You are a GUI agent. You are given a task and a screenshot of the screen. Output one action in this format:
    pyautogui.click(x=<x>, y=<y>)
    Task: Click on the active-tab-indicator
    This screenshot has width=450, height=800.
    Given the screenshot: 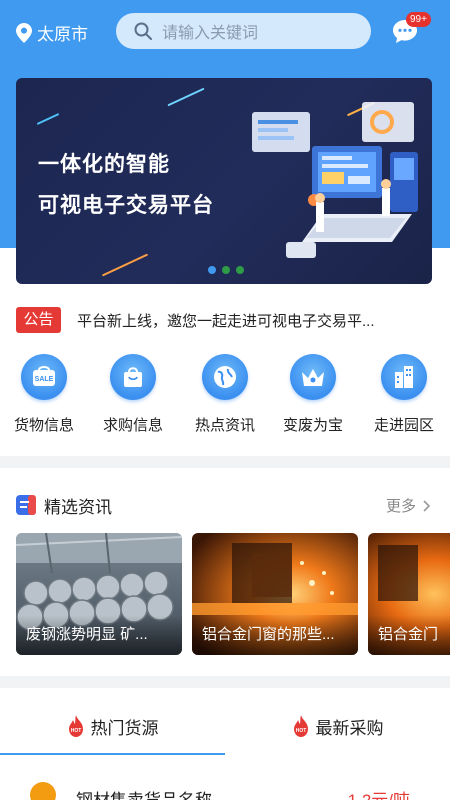 What is the action you would take?
    pyautogui.click(x=112, y=754)
    